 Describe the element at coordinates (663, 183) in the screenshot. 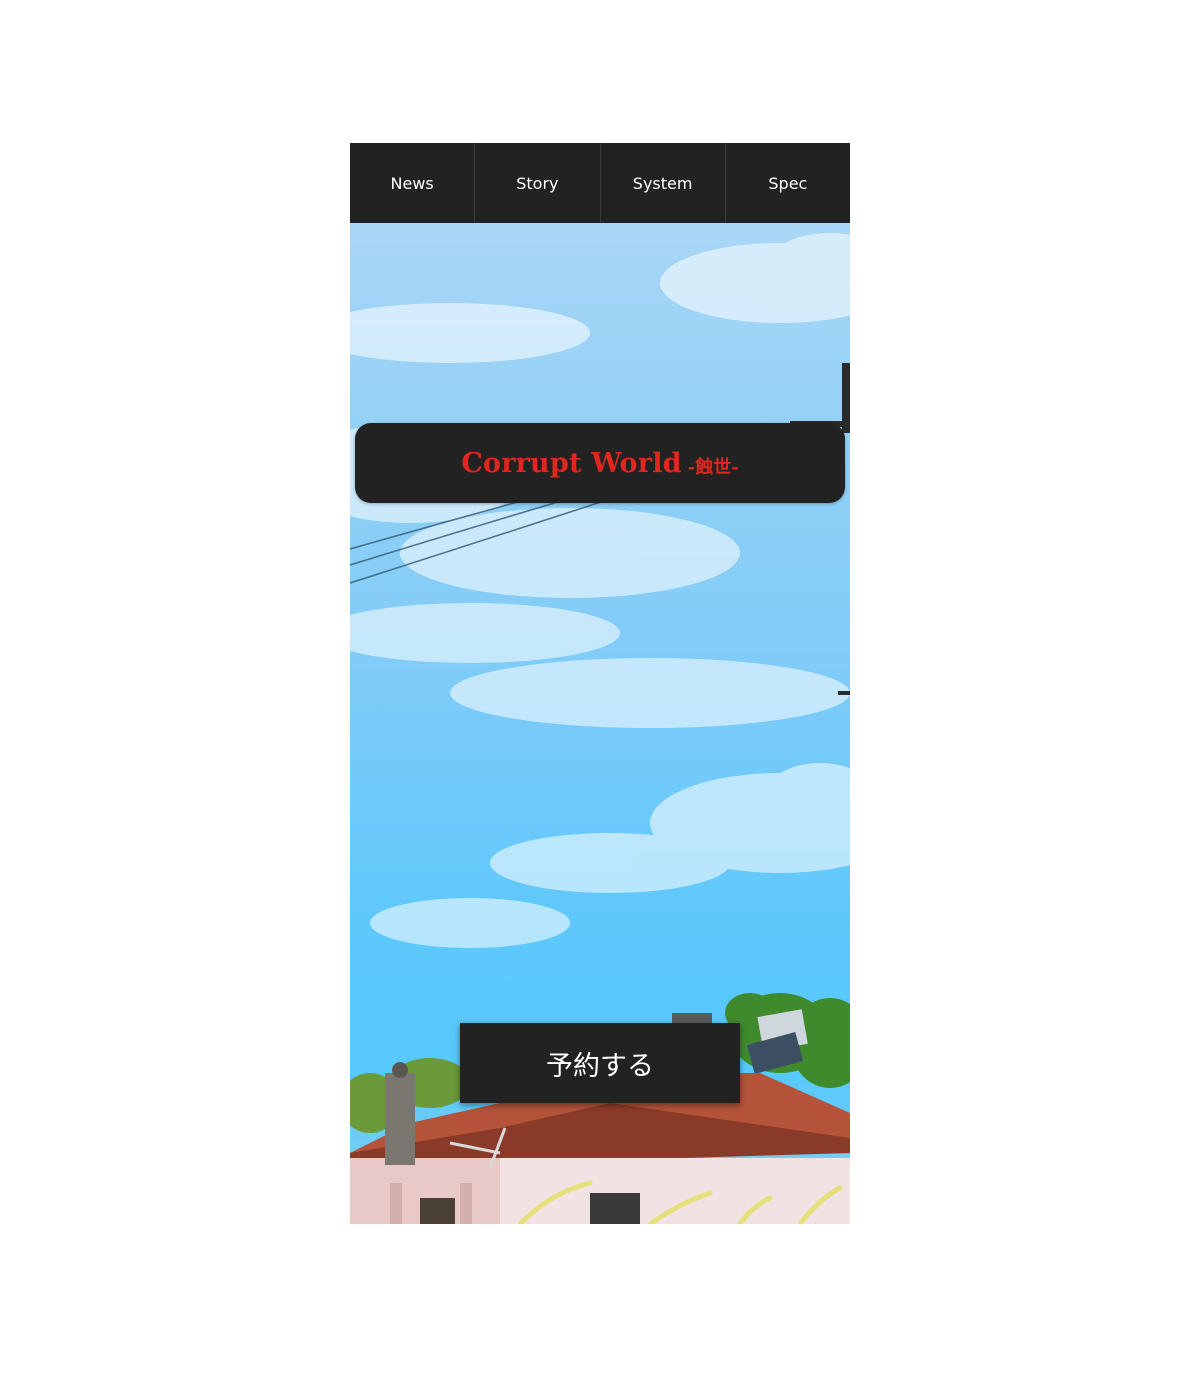

I see `nav-item-system: System` at that location.